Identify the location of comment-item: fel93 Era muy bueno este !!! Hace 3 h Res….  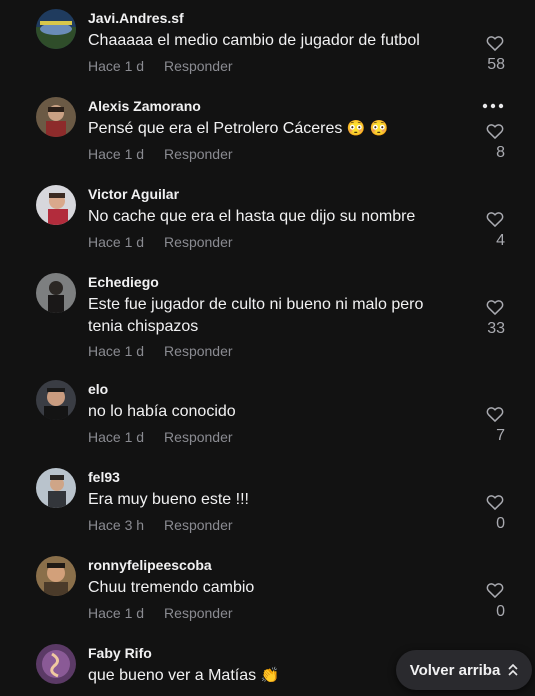
(267, 499).